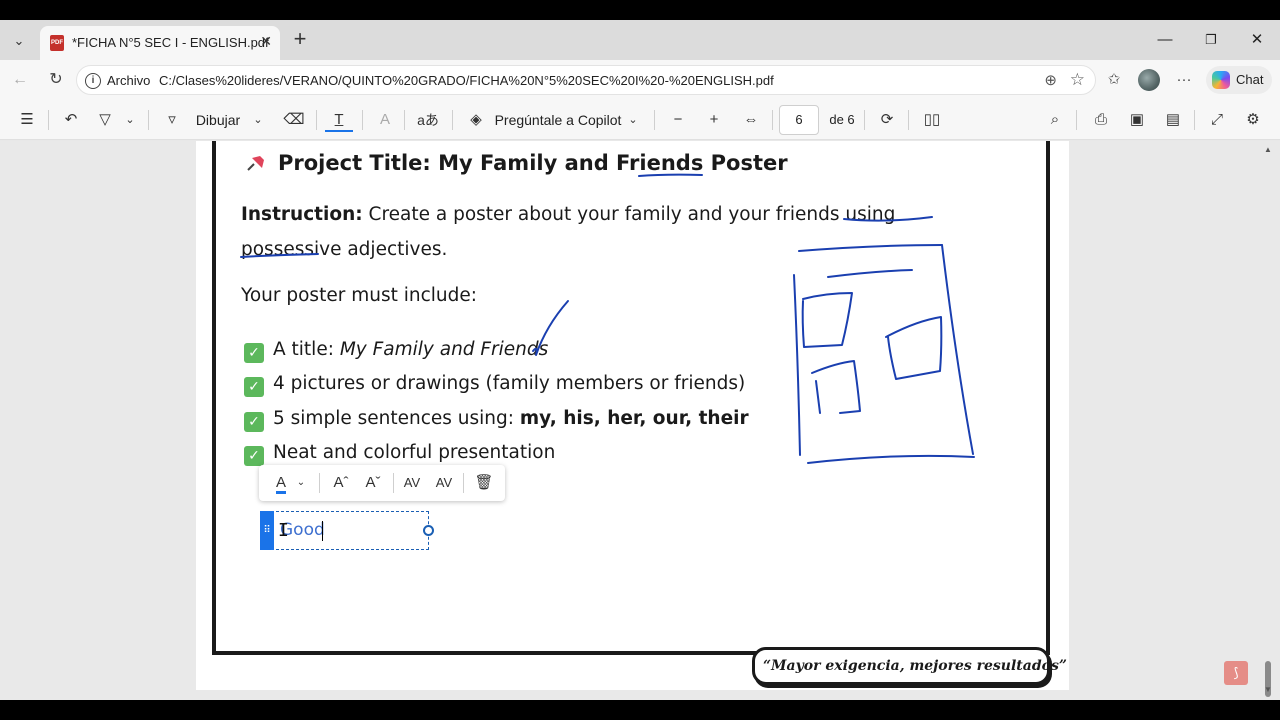 The width and height of the screenshot is (1280, 720). I want to click on highlight-icon: ▽, so click(105, 120).